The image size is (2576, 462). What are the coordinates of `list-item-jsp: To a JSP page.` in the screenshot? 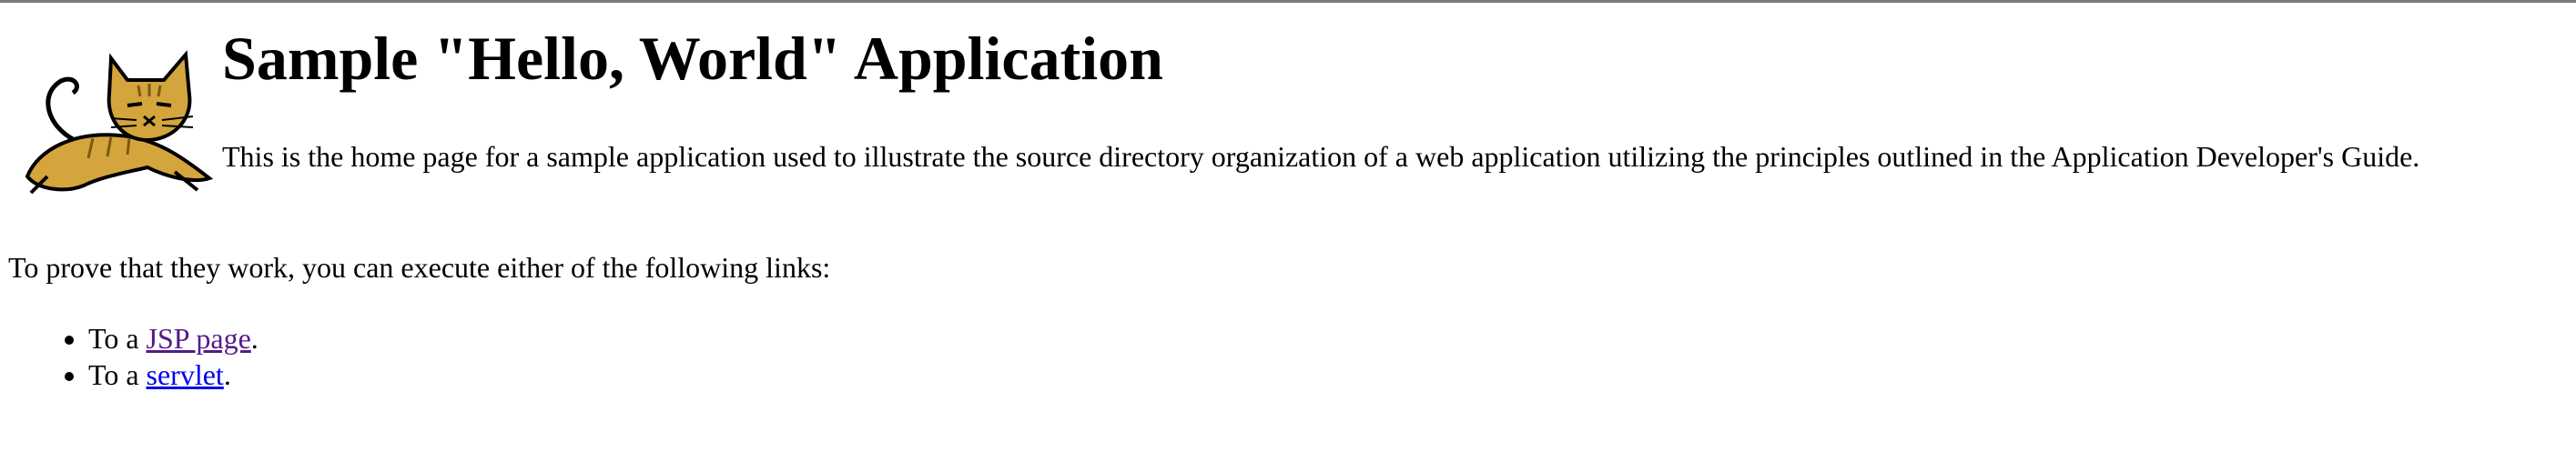 It's located at (173, 339).